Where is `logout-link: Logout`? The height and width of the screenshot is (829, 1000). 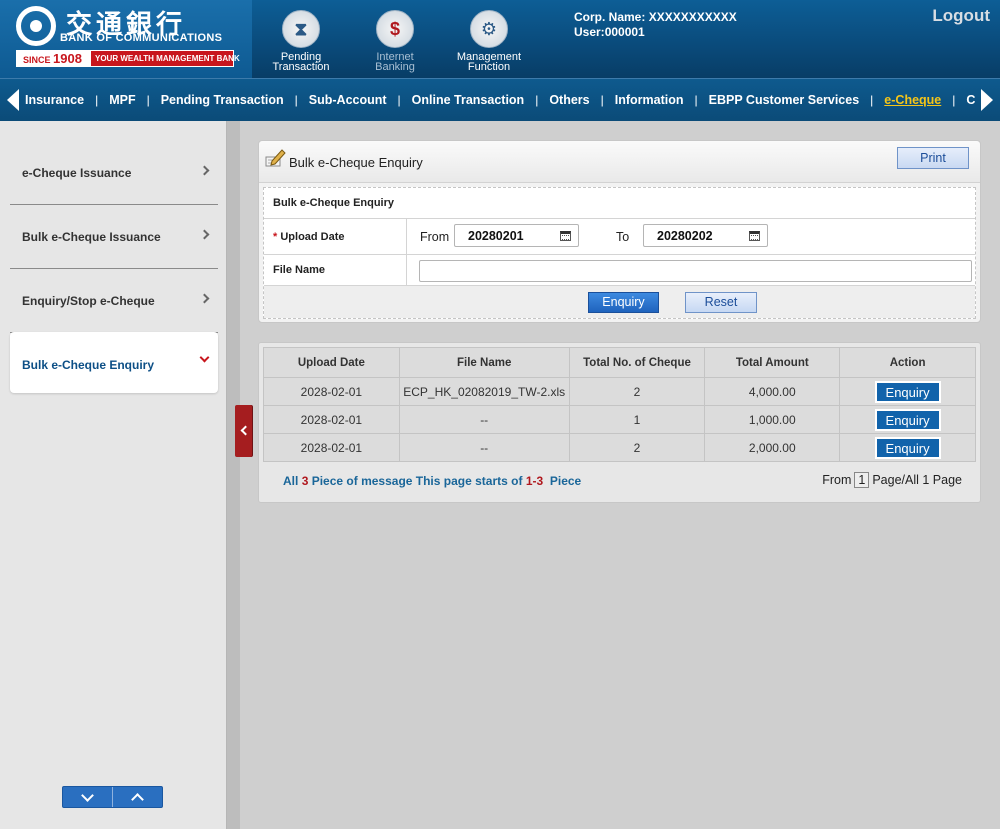
logout-link: Logout is located at coordinates (961, 16).